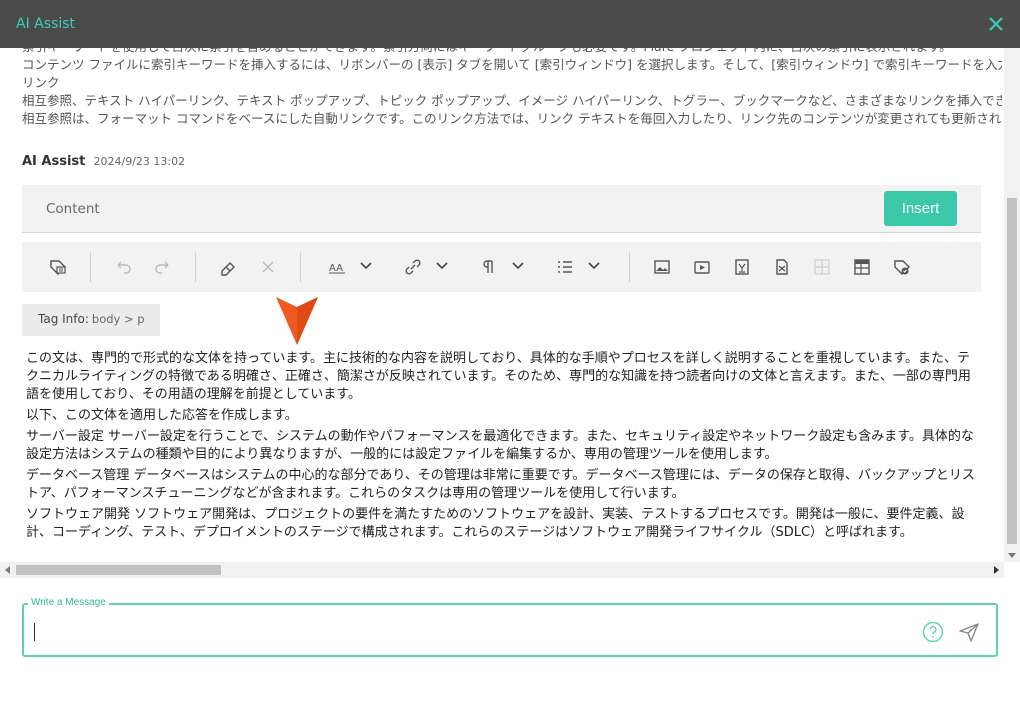 This screenshot has height=701, width=1020. What do you see at coordinates (118, 319) in the screenshot?
I see `tag-info-path: body > p` at bounding box center [118, 319].